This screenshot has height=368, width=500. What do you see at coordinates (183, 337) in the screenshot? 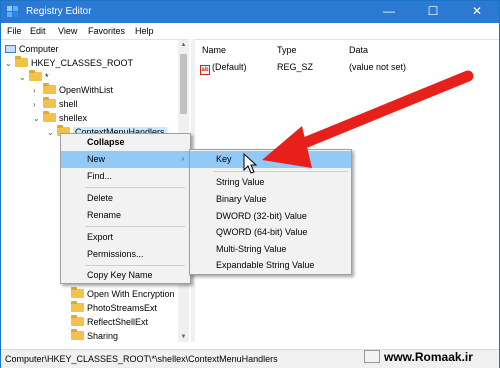
I see `scroll-down-icon: ▼` at bounding box center [183, 337].